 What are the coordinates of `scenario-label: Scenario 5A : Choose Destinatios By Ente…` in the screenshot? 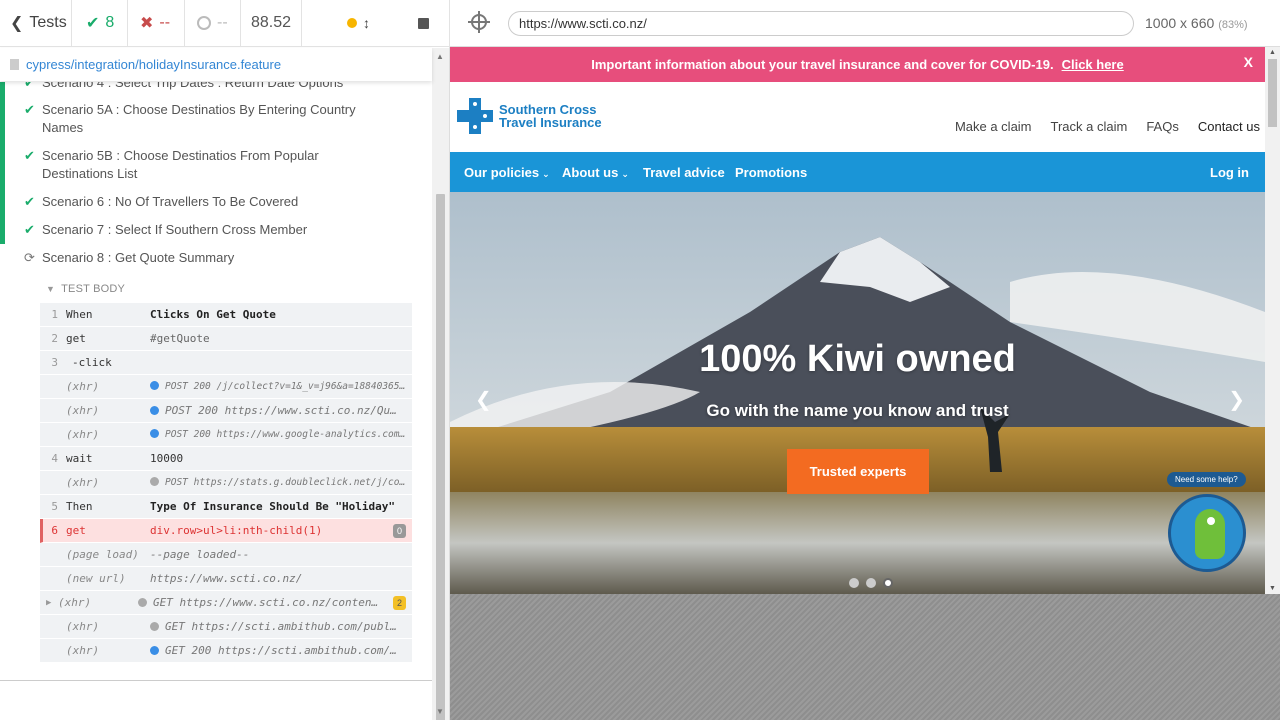 It's located at (199, 118).